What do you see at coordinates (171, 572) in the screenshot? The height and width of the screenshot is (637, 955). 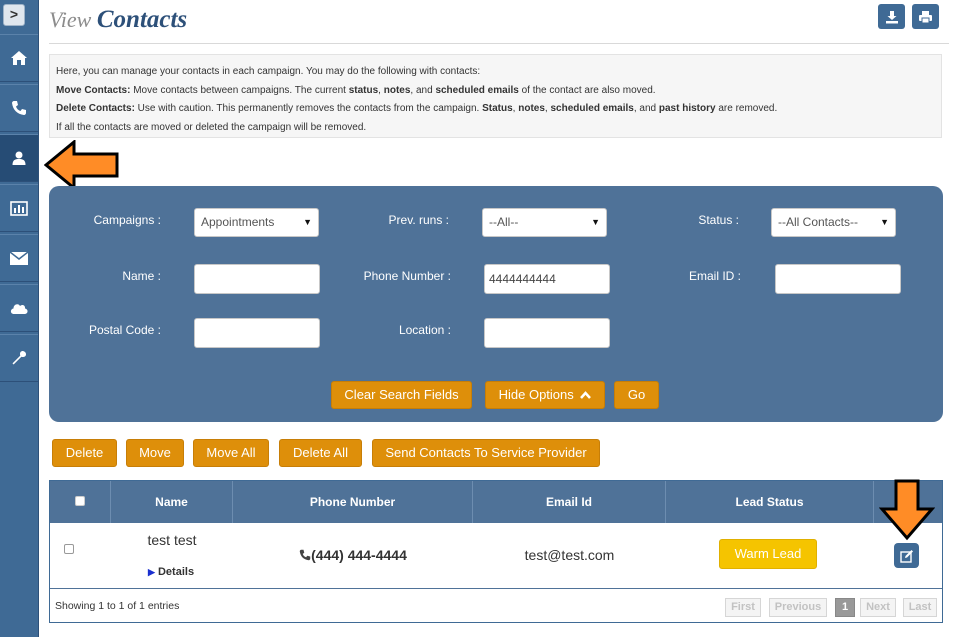 I see `details-link: ▶ Details` at bounding box center [171, 572].